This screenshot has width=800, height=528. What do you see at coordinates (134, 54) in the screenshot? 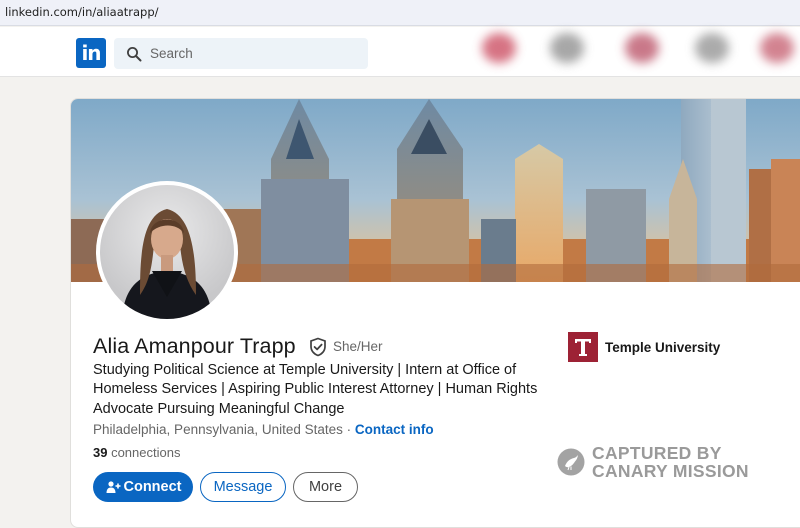
I see `search-icon` at bounding box center [134, 54].